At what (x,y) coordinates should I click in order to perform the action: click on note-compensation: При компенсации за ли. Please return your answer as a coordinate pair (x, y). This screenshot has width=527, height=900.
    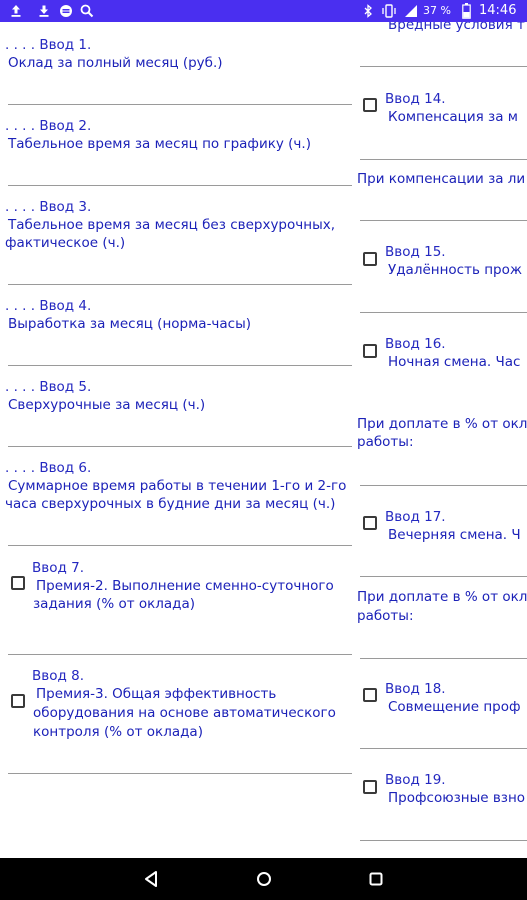
    Looking at the image, I should click on (441, 179).